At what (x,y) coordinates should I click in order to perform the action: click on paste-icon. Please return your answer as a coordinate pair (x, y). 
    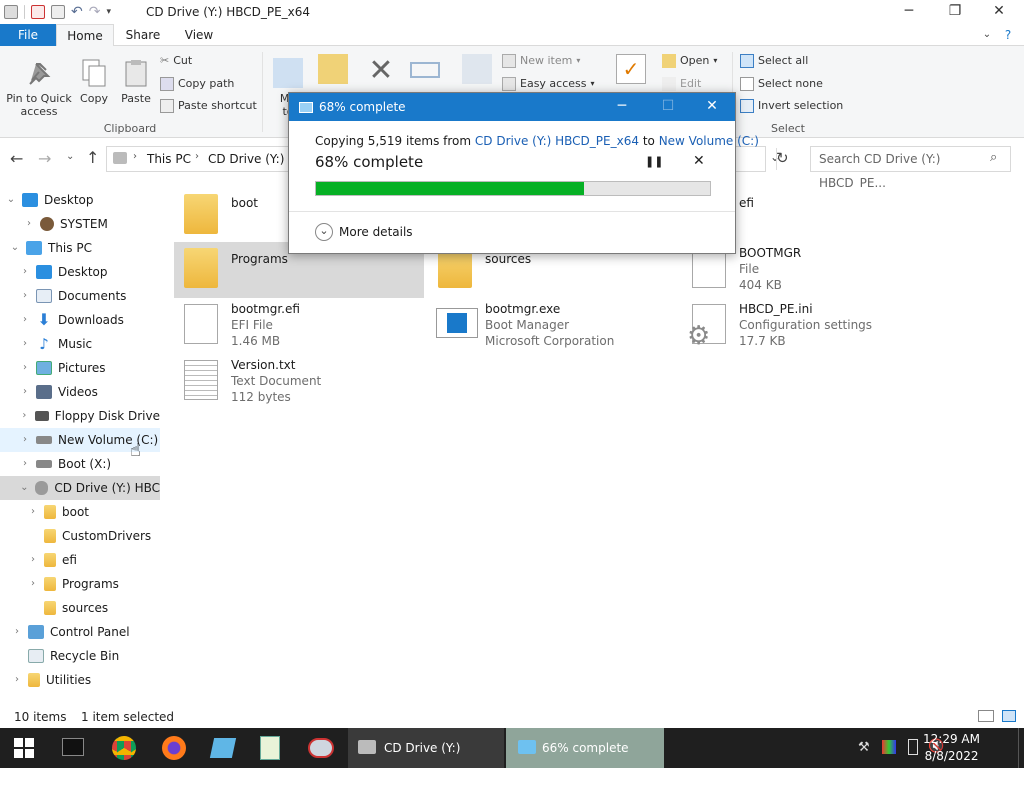
    Looking at the image, I should click on (136, 73).